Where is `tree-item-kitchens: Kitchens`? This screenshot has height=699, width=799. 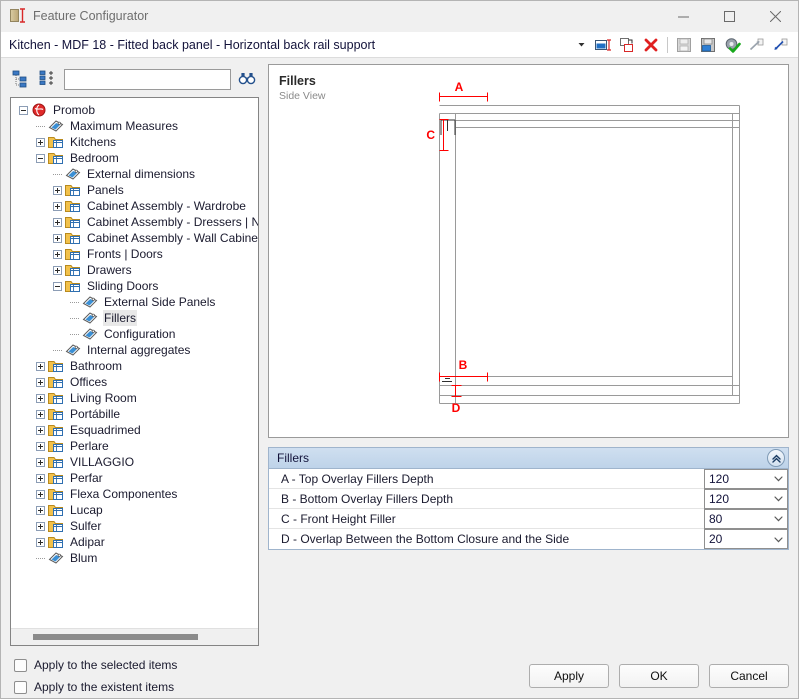 tree-item-kitchens: Kitchens is located at coordinates (134, 142).